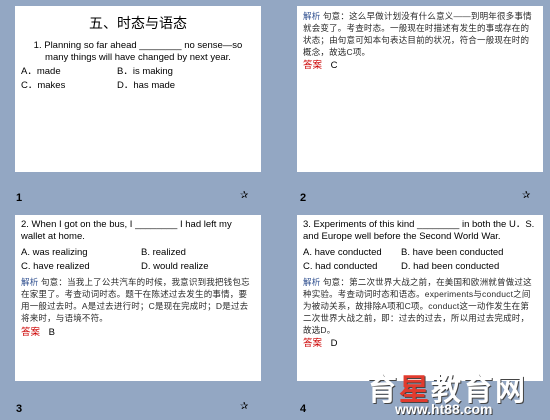  What do you see at coordinates (51, 332) in the screenshot?
I see `answer-value: B` at bounding box center [51, 332].